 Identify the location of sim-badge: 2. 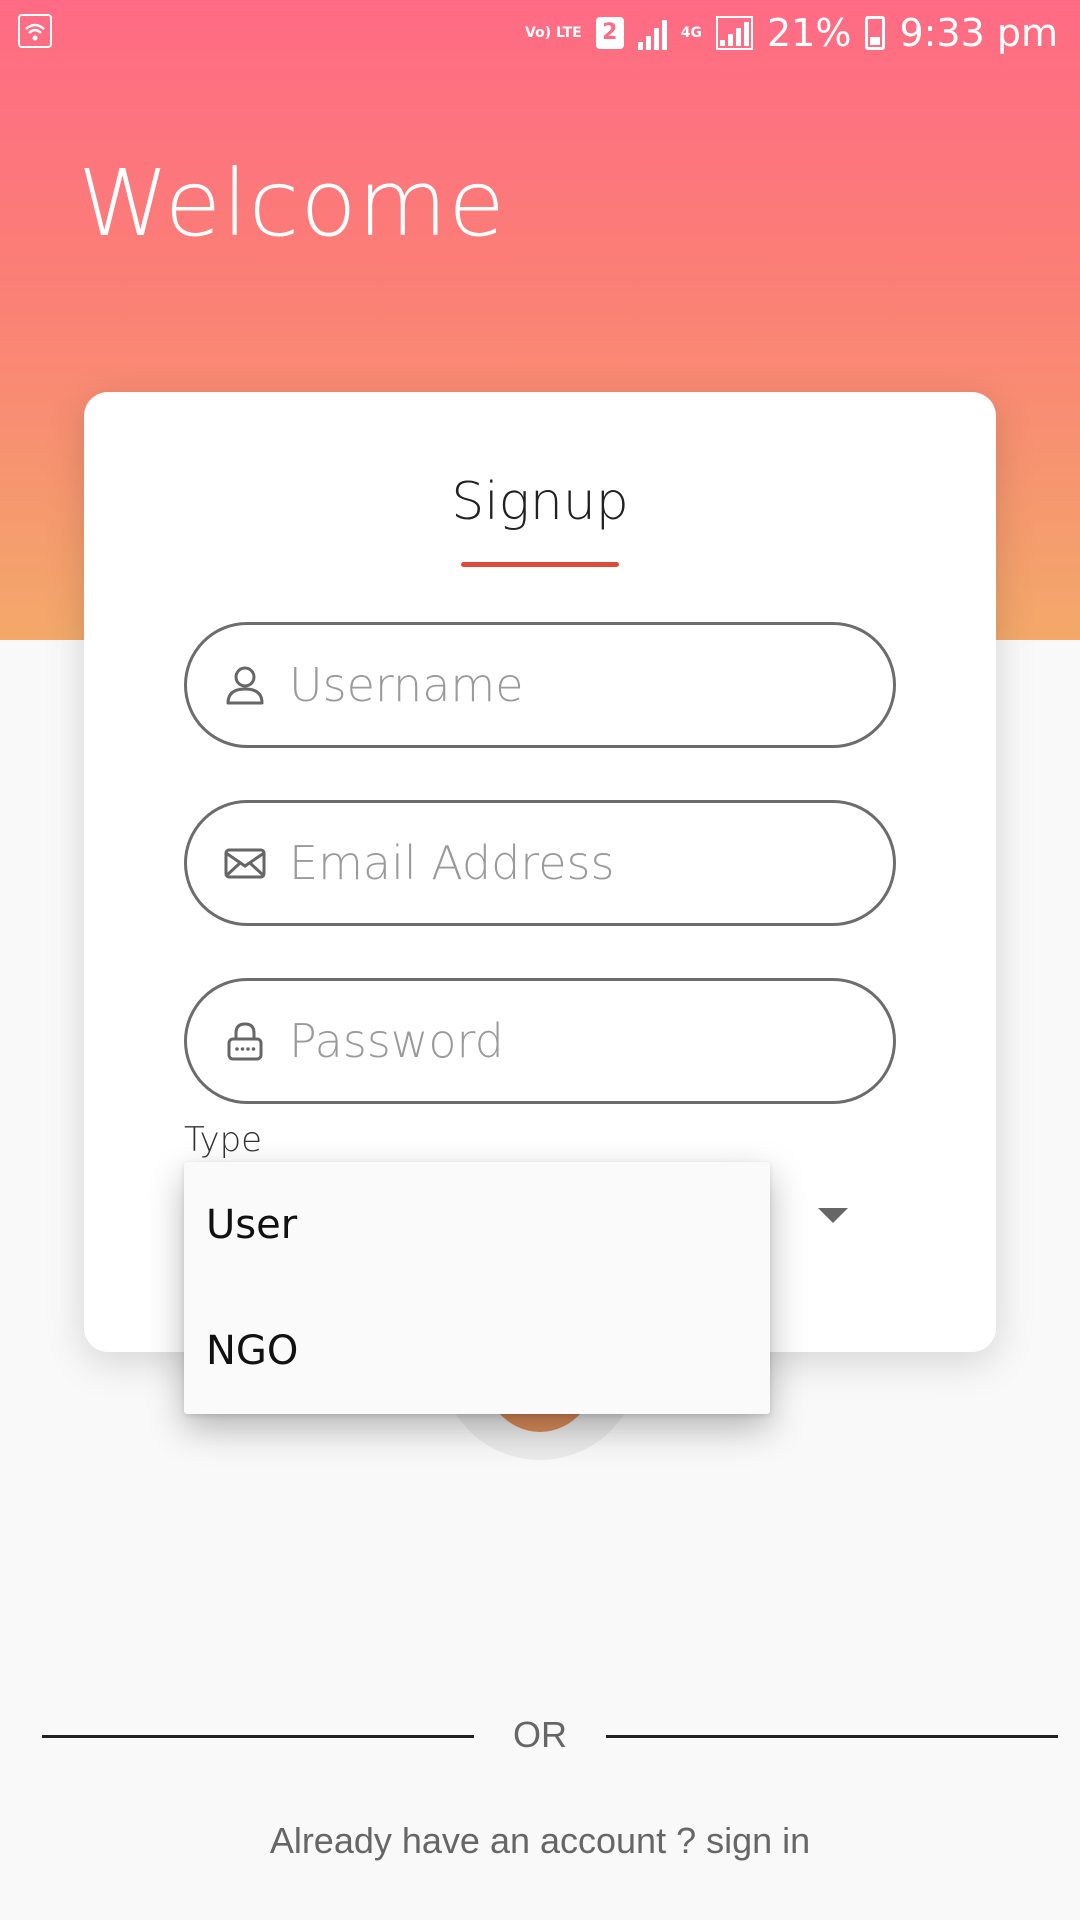
(609, 33).